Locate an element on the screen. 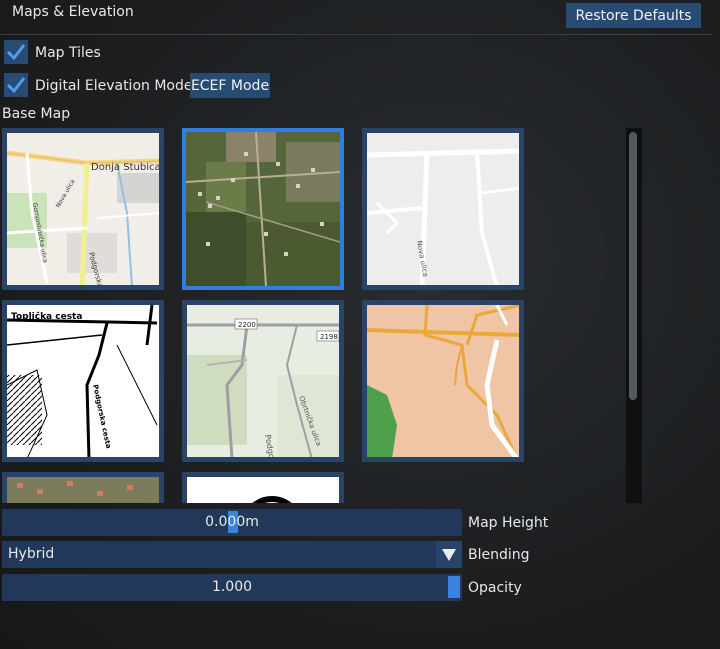 The image size is (720, 649). blending-value: Hybrid is located at coordinates (31, 554).